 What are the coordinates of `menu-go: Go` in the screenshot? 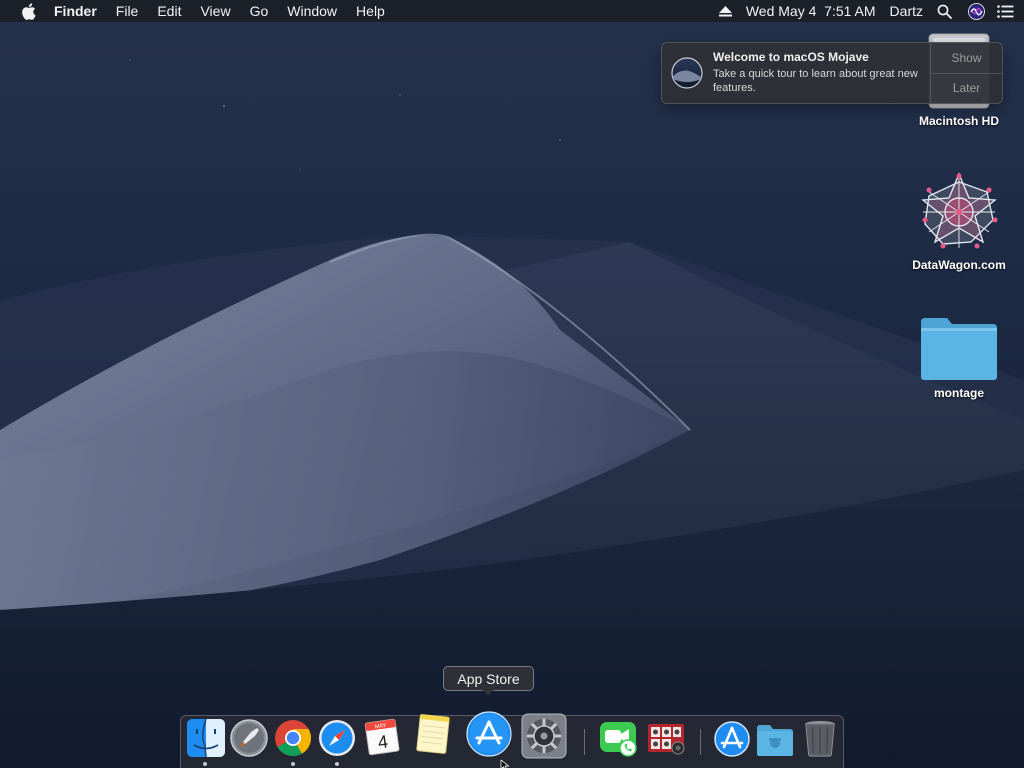 It's located at (259, 11).